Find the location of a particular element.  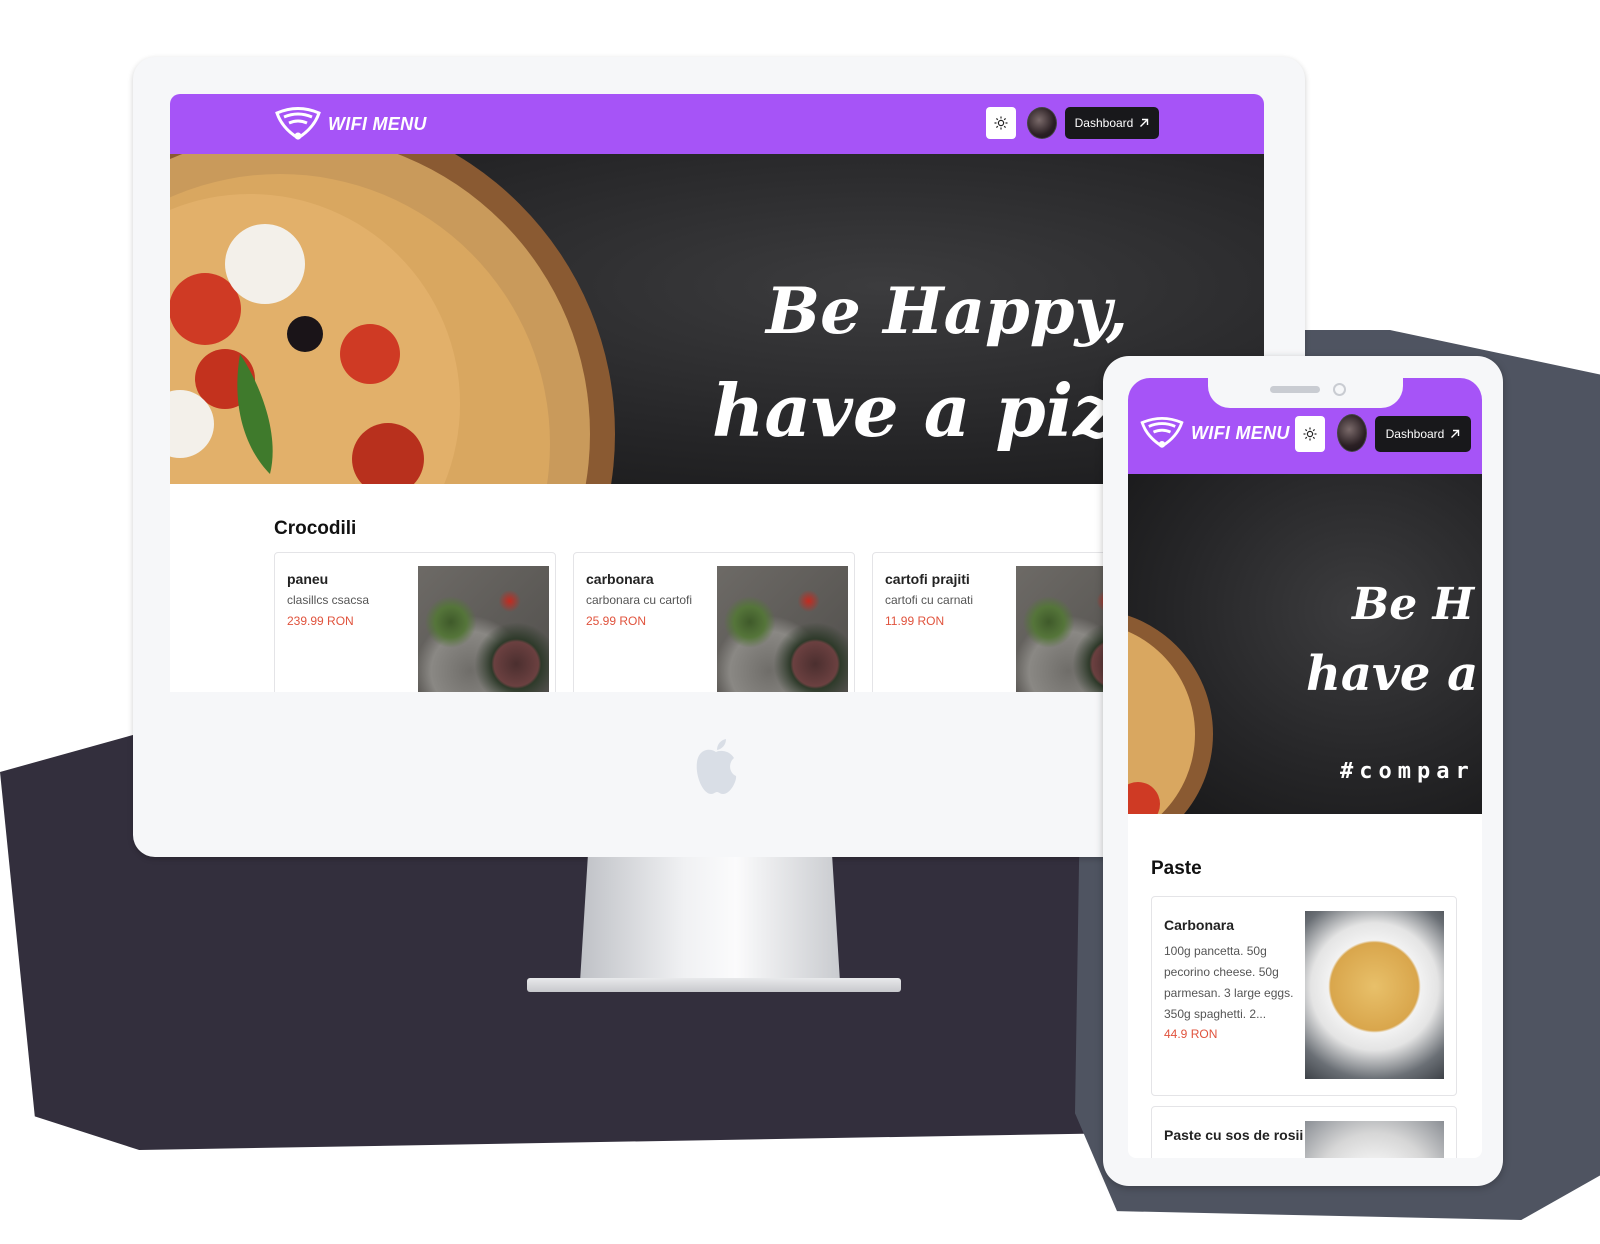

menu-item-name: cartofi prajiti is located at coordinates (927, 579).